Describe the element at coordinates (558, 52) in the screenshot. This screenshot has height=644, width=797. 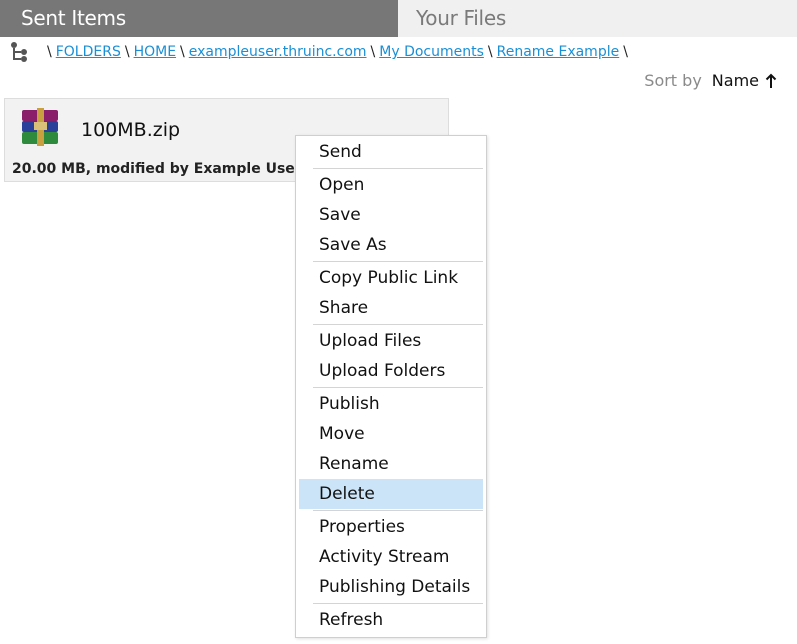
I see `breadcrumb-rename-example: Rename Example` at that location.